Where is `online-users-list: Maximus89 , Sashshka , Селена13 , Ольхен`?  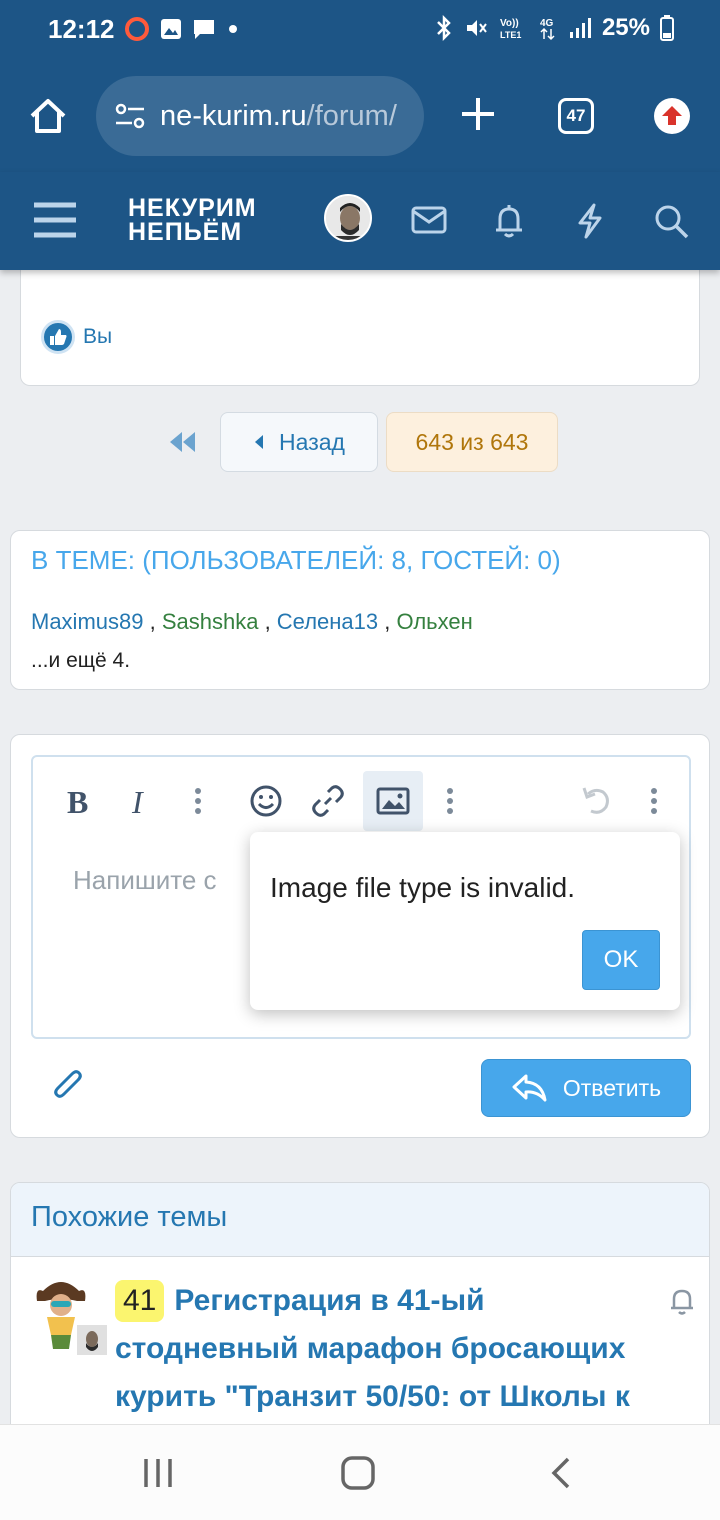
online-users-list: Maximus89 , Sashshka , Селена13 , Ольхен is located at coordinates (252, 622).